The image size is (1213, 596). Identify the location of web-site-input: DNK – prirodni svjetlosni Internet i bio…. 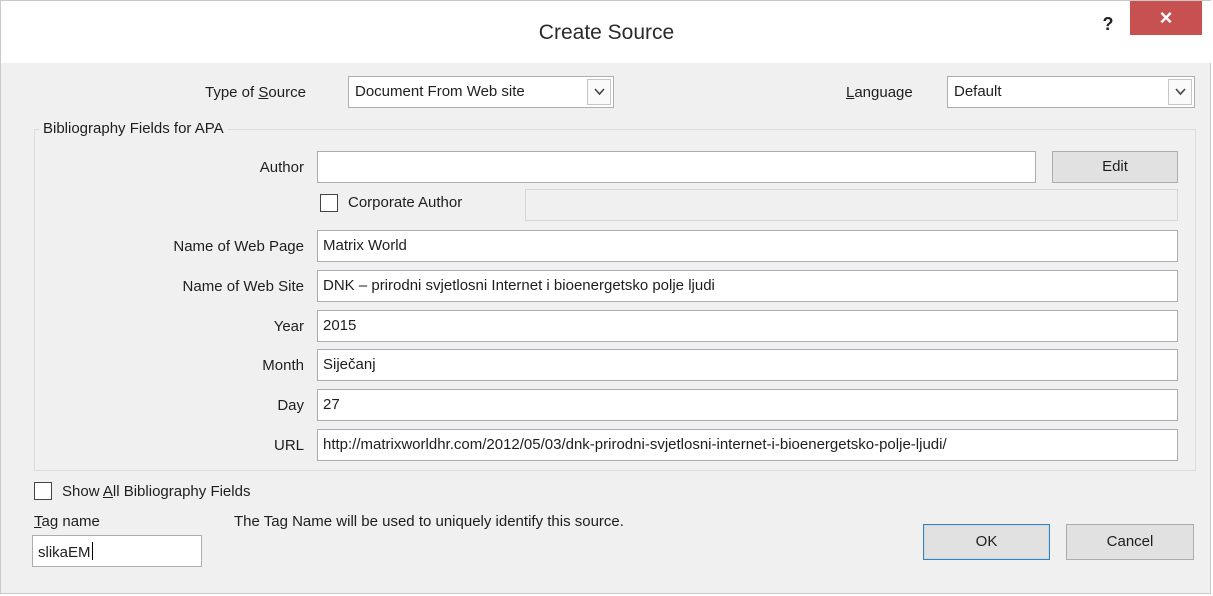
(747, 286).